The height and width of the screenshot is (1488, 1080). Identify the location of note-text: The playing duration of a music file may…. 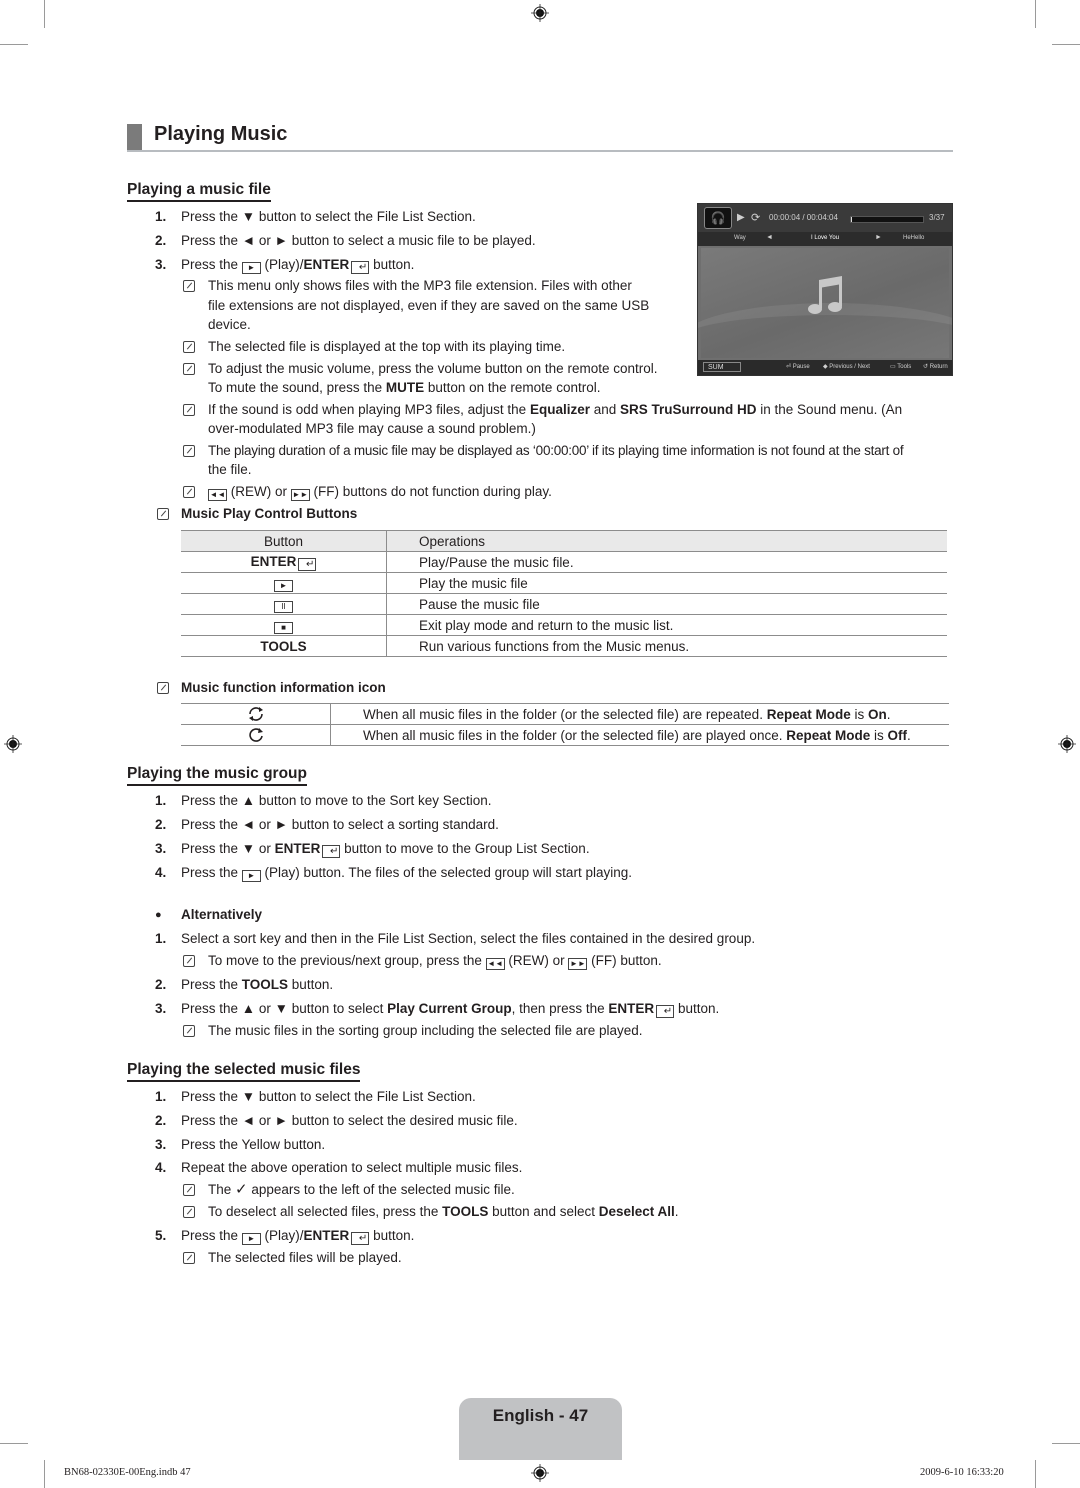
(556, 450).